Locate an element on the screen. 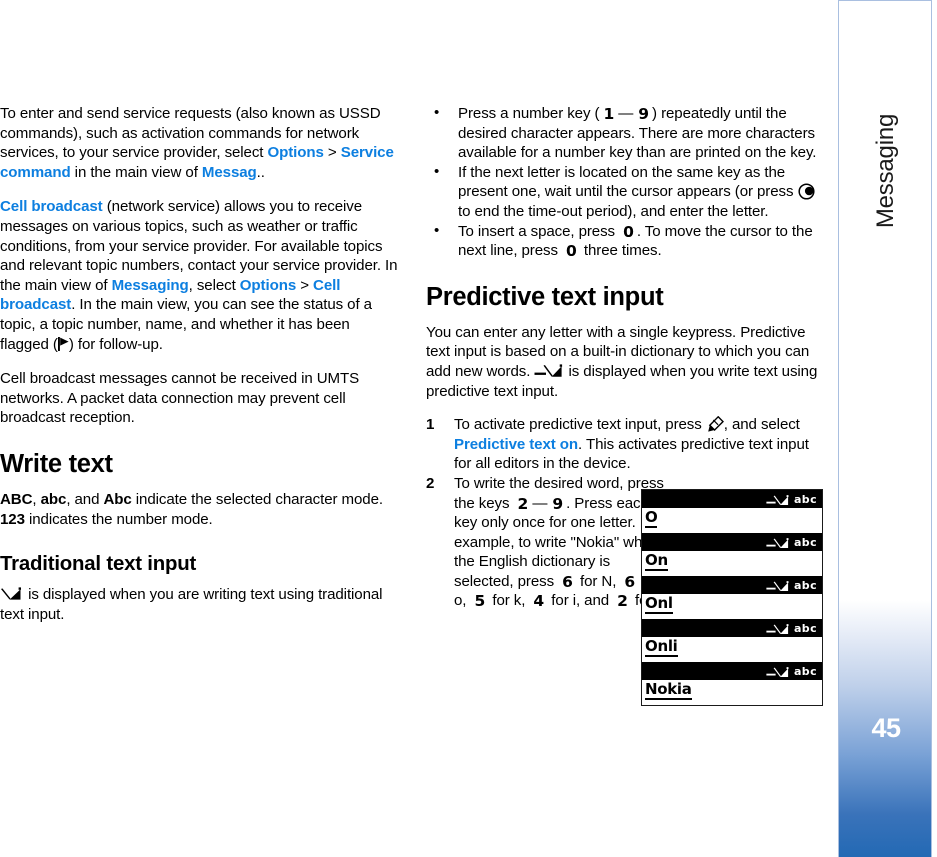 The image size is (937, 857). step1-text-2: , and select is located at coordinates (761, 425).